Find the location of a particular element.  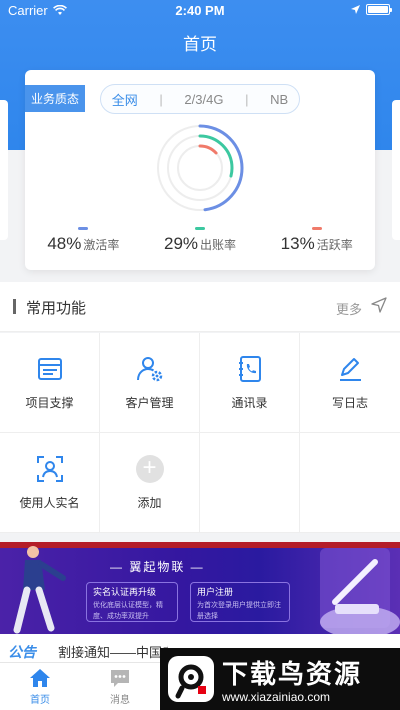

send-arrow-icon is located at coordinates (379, 305).